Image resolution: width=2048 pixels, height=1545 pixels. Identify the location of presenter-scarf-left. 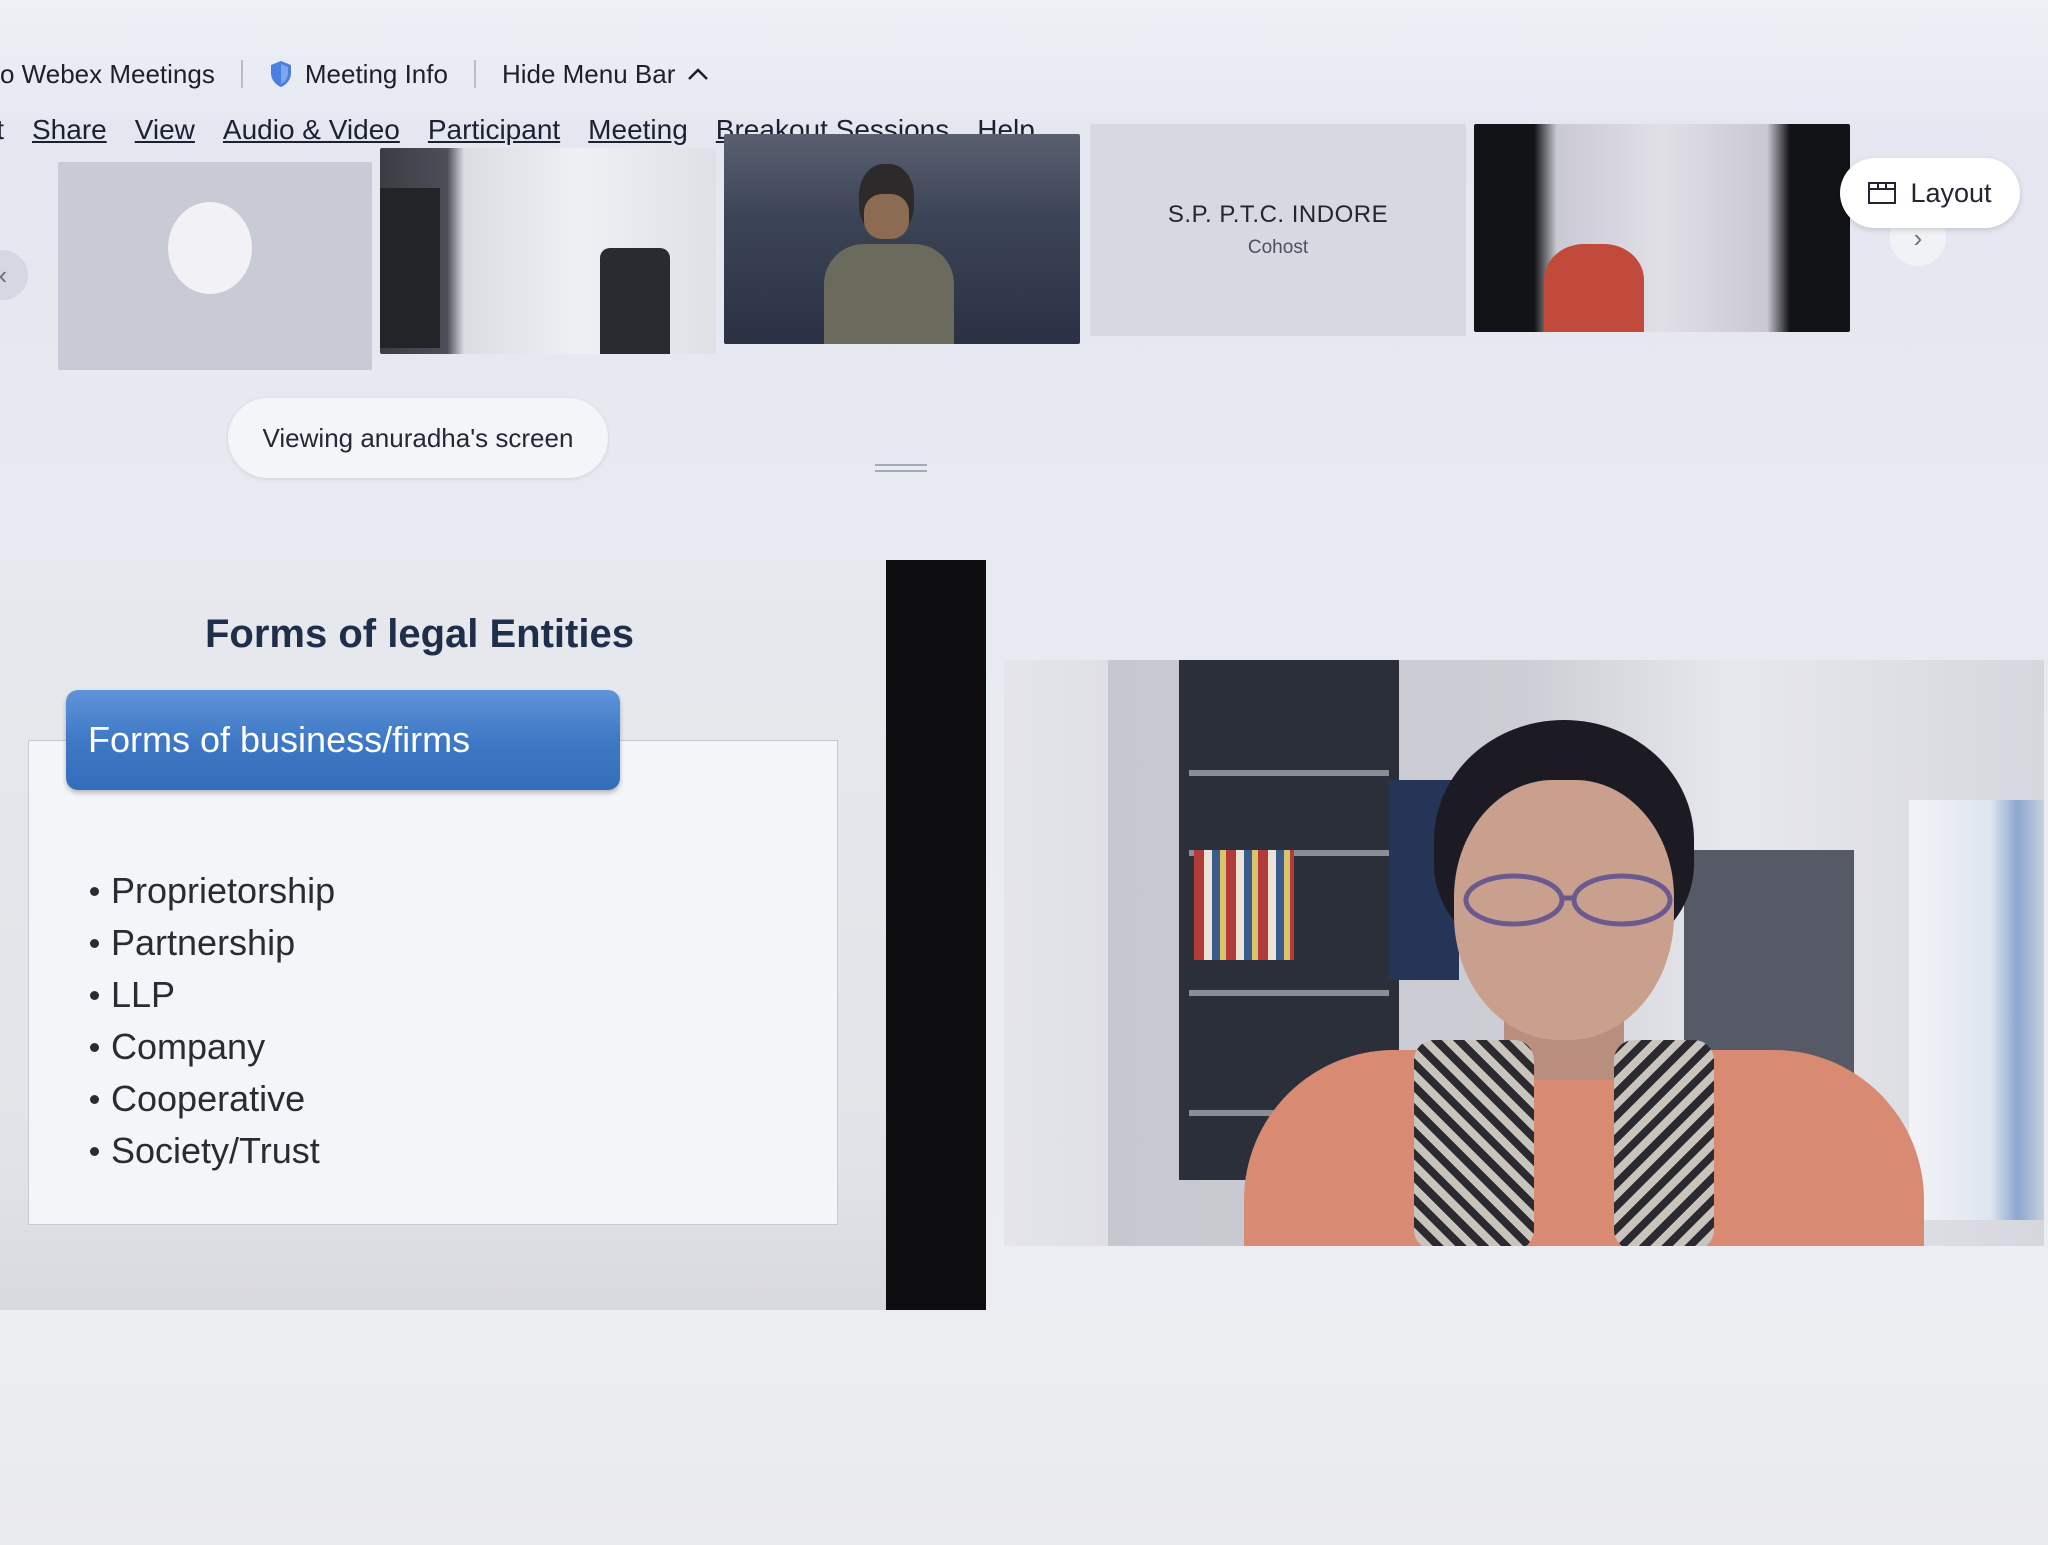
(1474, 1143).